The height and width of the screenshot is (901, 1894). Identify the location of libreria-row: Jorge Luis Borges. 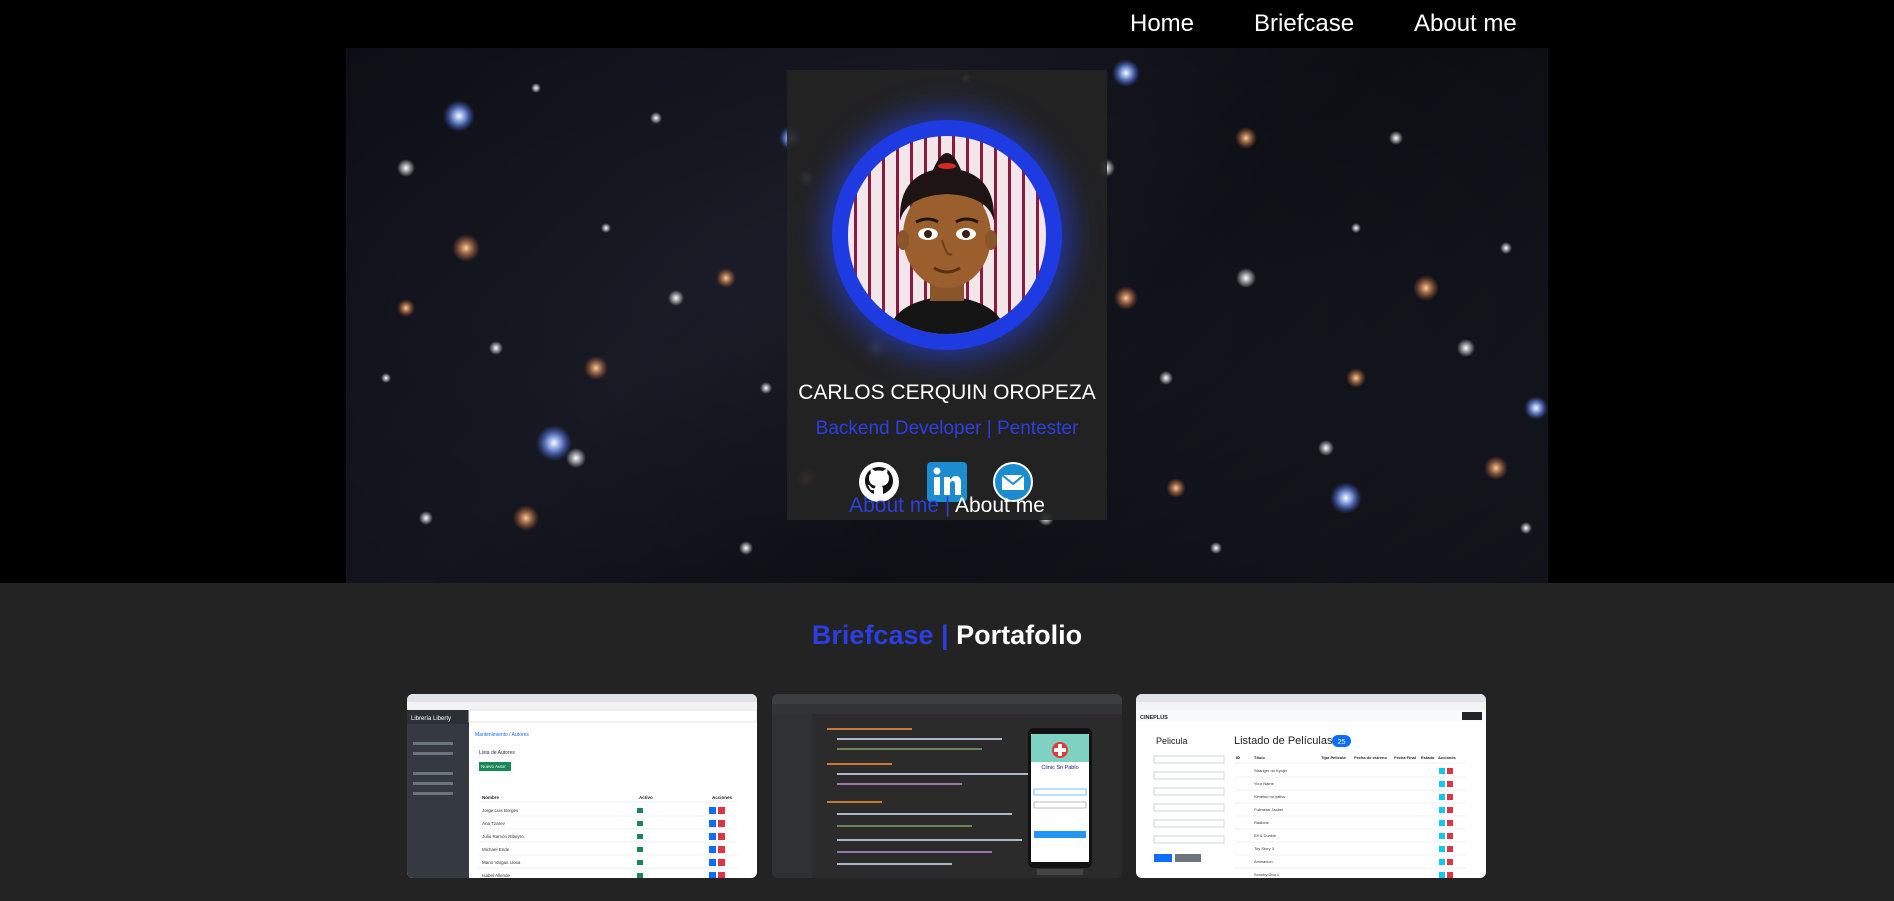
(500, 810).